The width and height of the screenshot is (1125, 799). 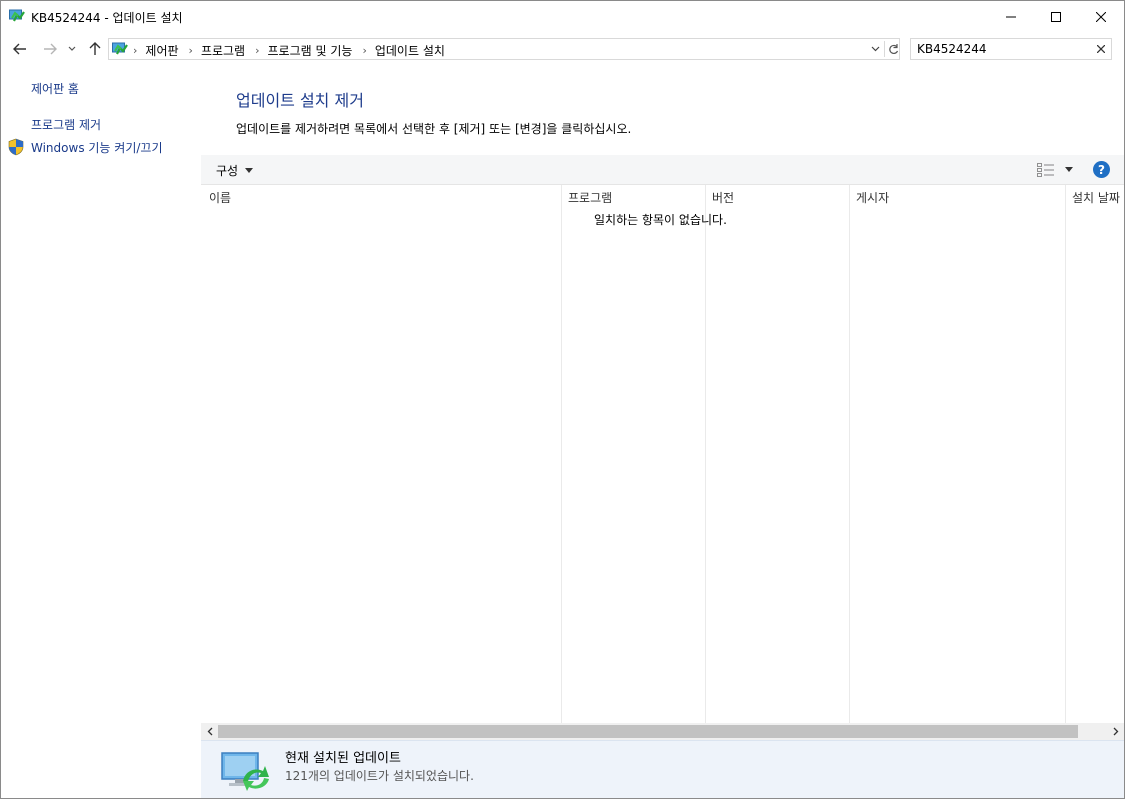 I want to click on organize-button: 구성, so click(x=235, y=170).